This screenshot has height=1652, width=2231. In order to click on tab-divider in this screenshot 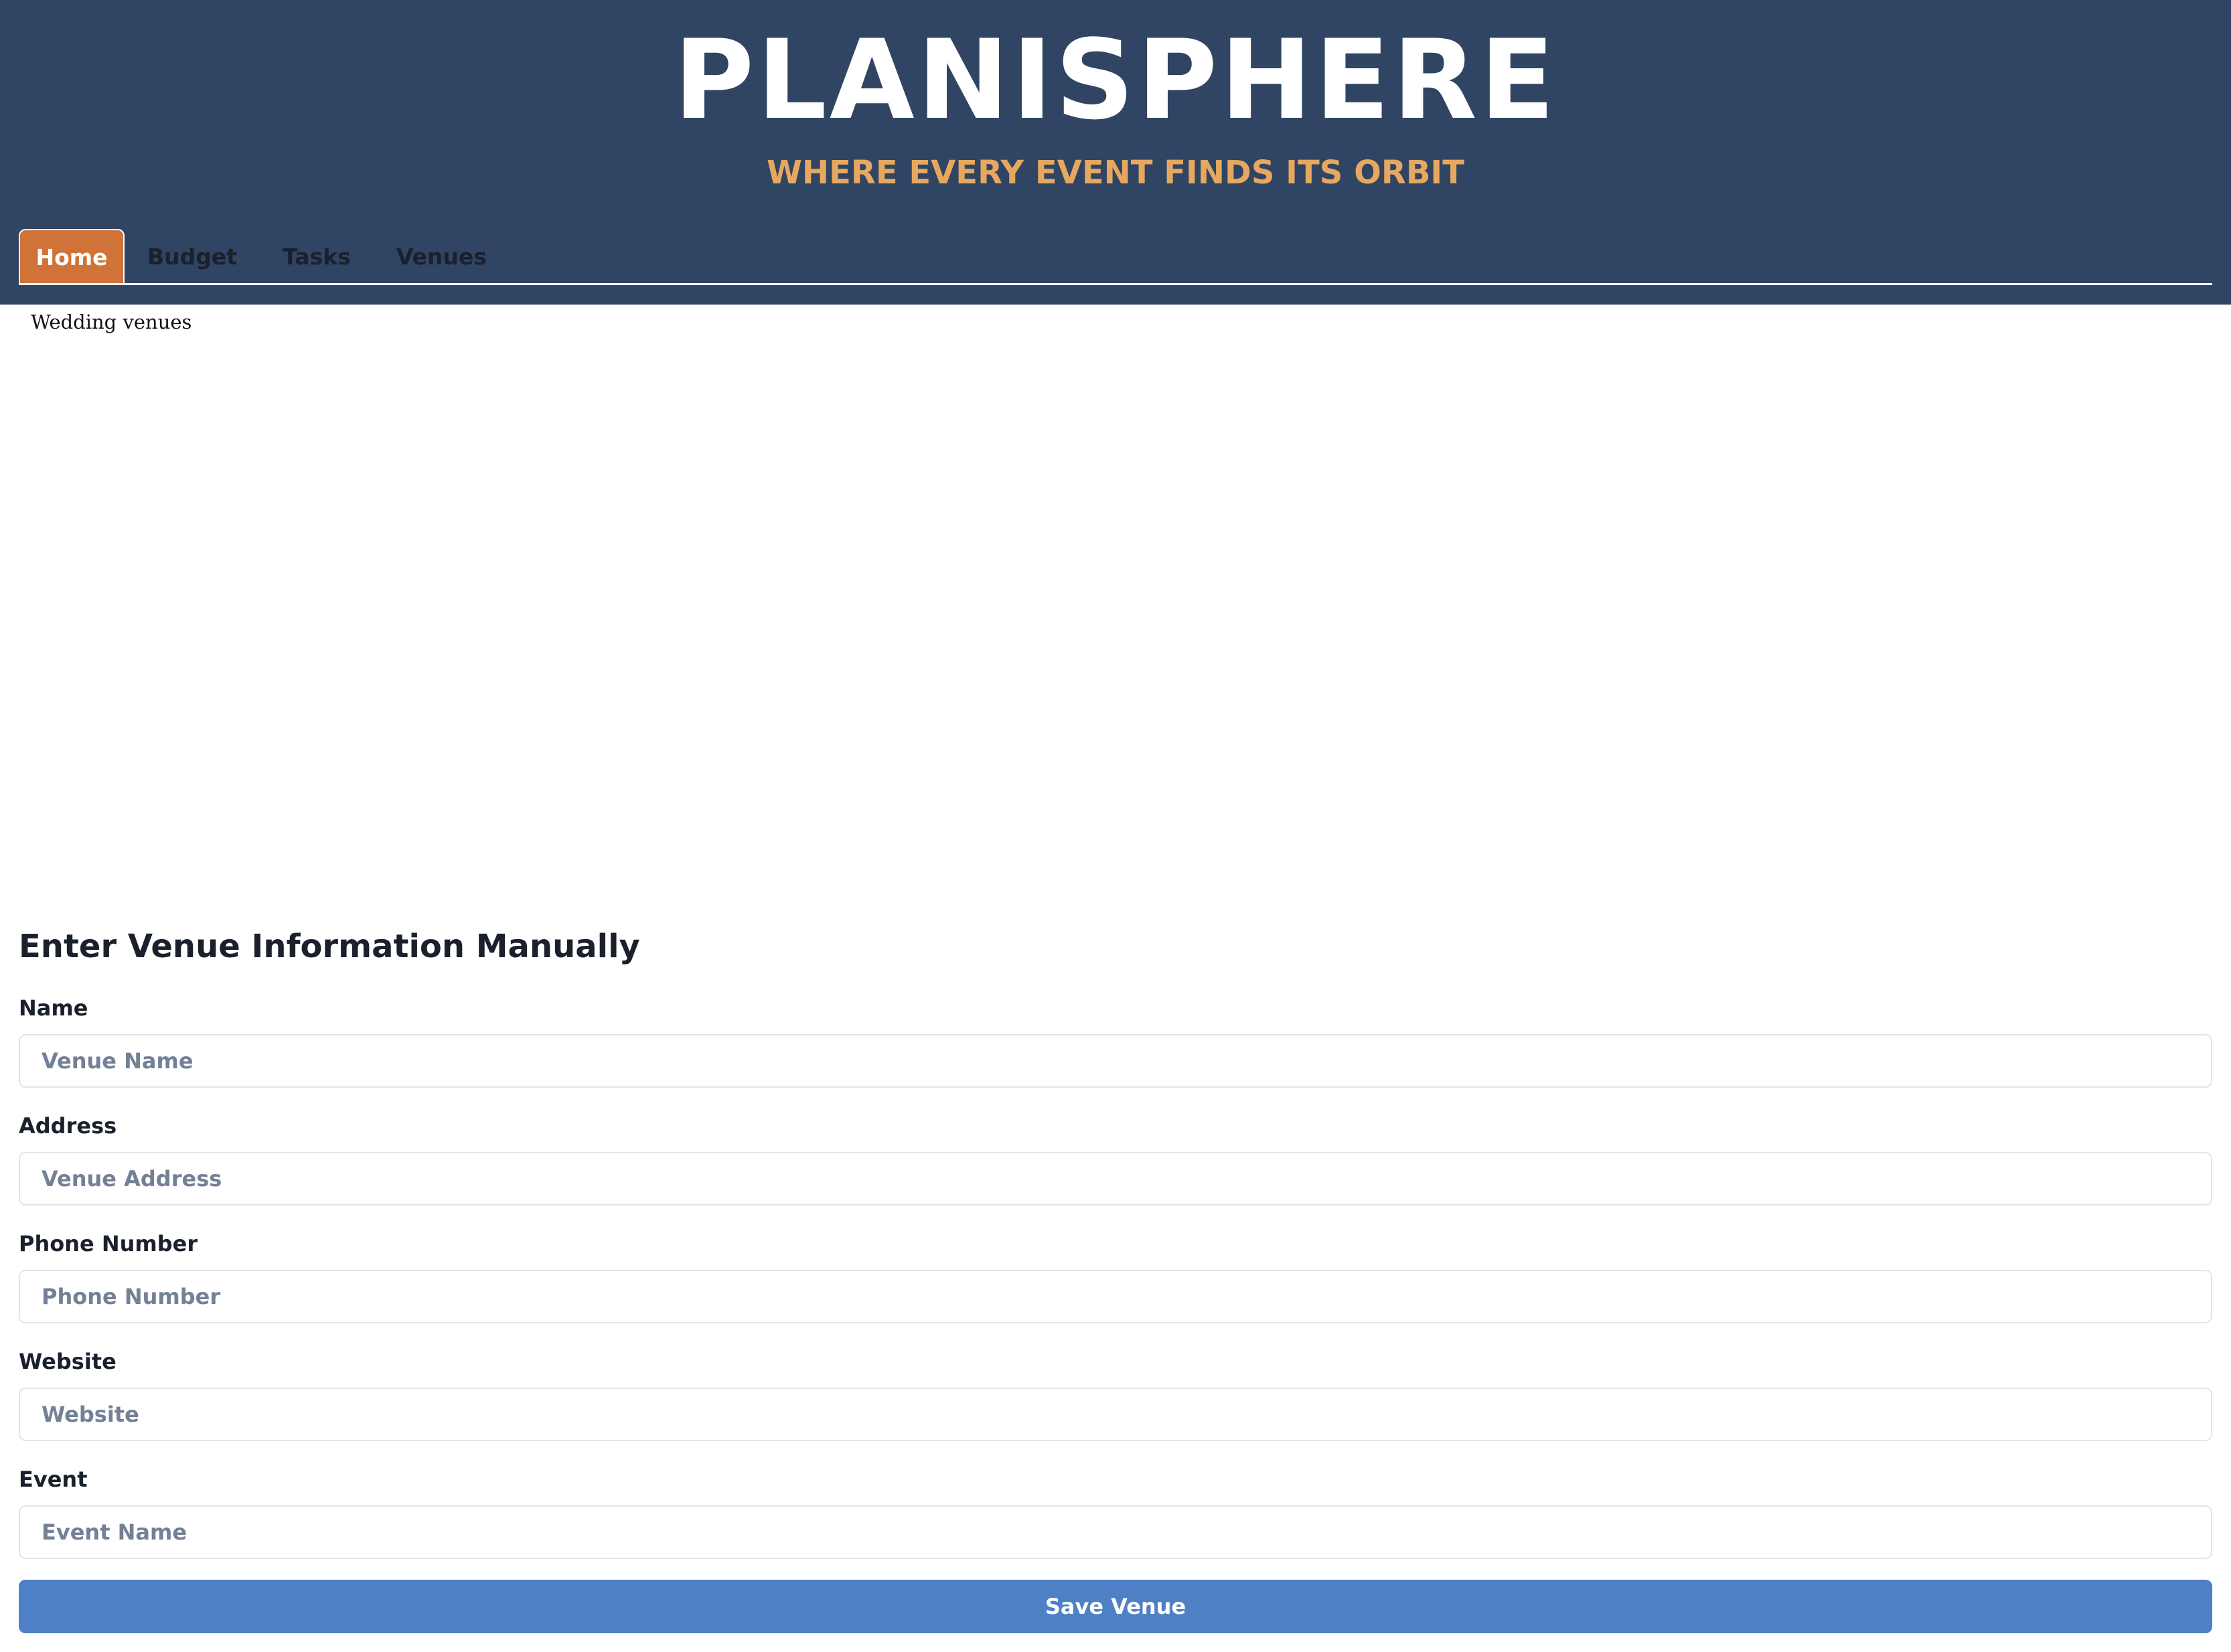, I will do `click(1115, 284)`.